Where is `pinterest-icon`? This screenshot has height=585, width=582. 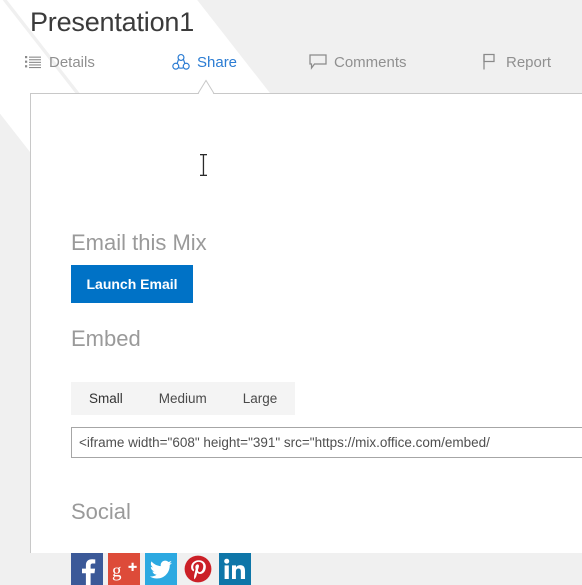
pinterest-icon is located at coordinates (198, 569).